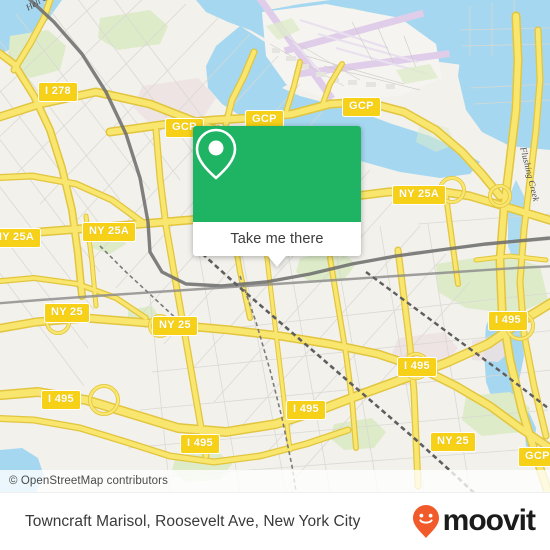  Describe the element at coordinates (425, 521) in the screenshot. I see `moovit-smiley-pin-icon` at that location.